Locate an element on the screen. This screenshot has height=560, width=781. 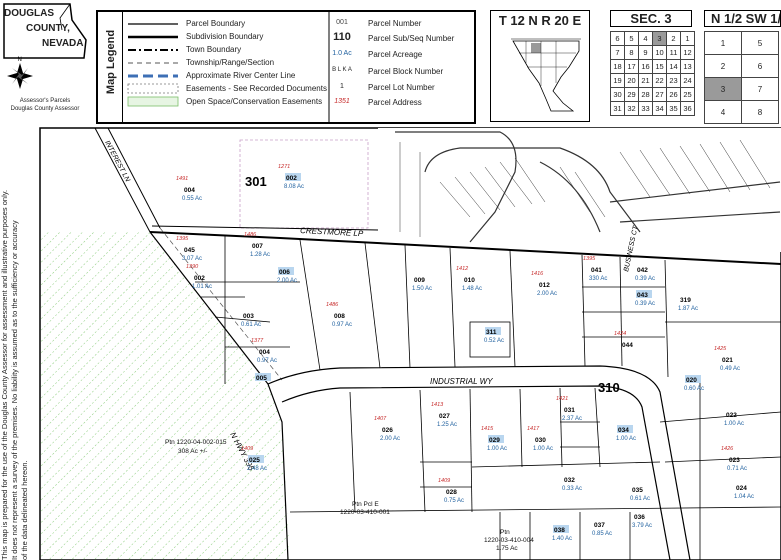
section-cell: 26 is located at coordinates (673, 94).